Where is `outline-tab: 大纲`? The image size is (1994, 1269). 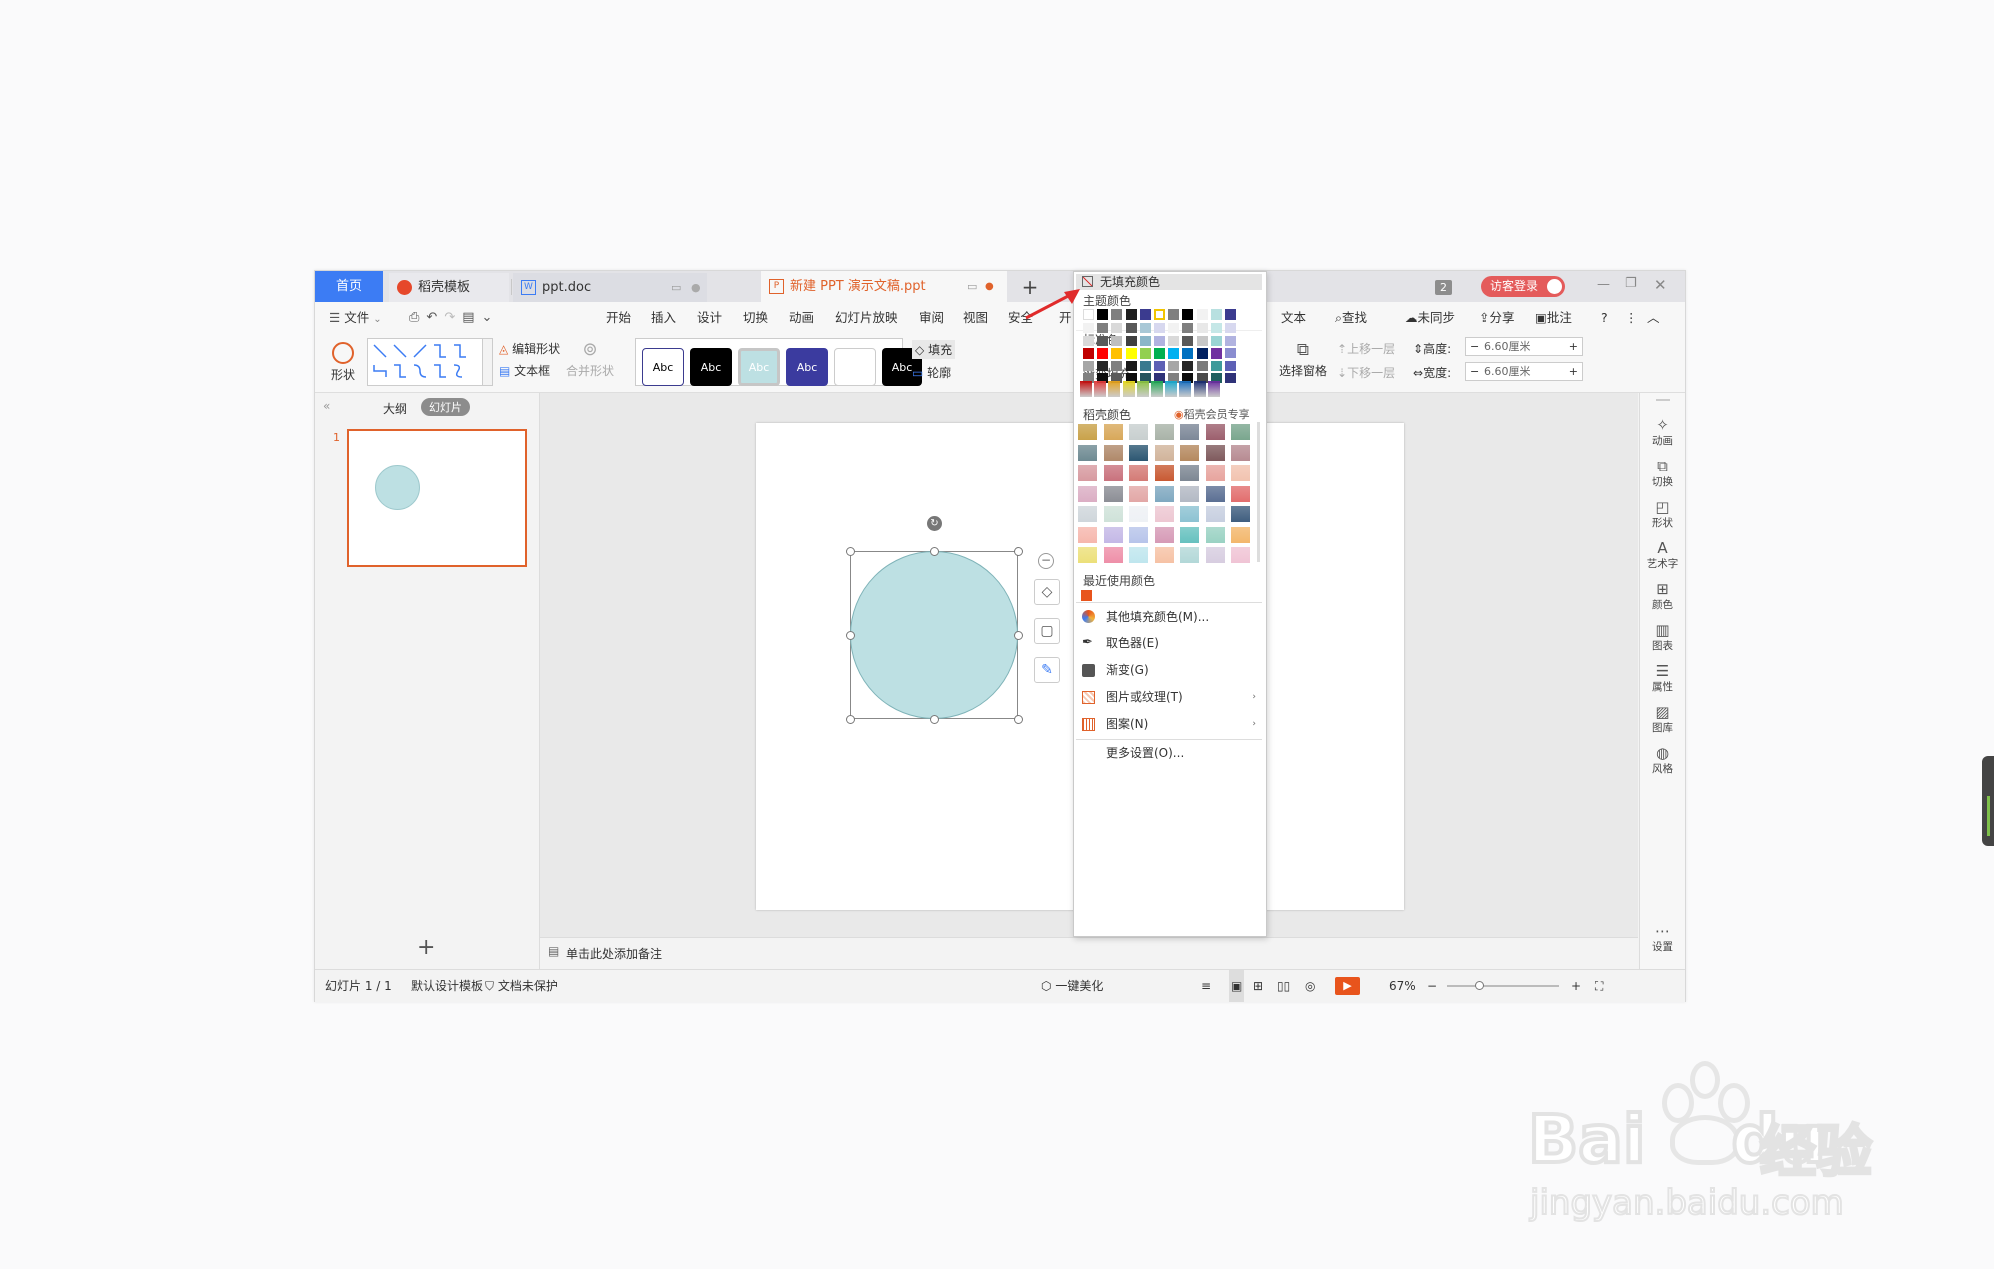 outline-tab: 大纲 is located at coordinates (395, 408).